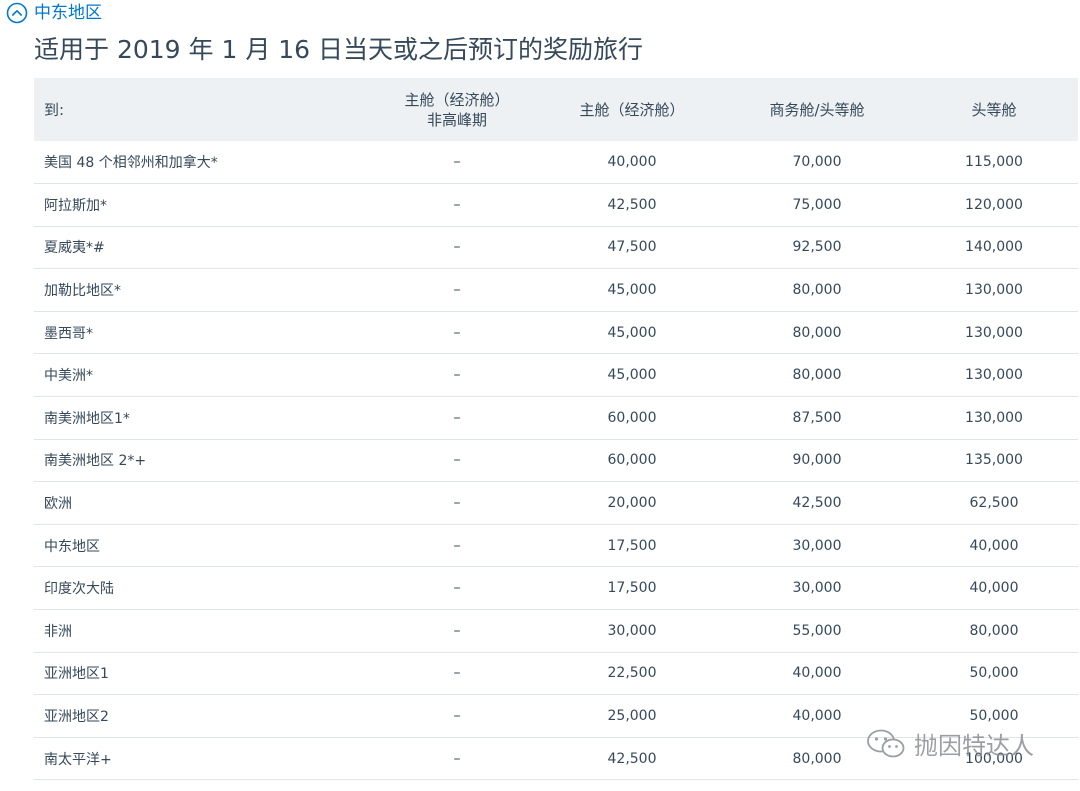 The width and height of the screenshot is (1080, 791). I want to click on cell-main-cabin: 17,500, so click(632, 545).